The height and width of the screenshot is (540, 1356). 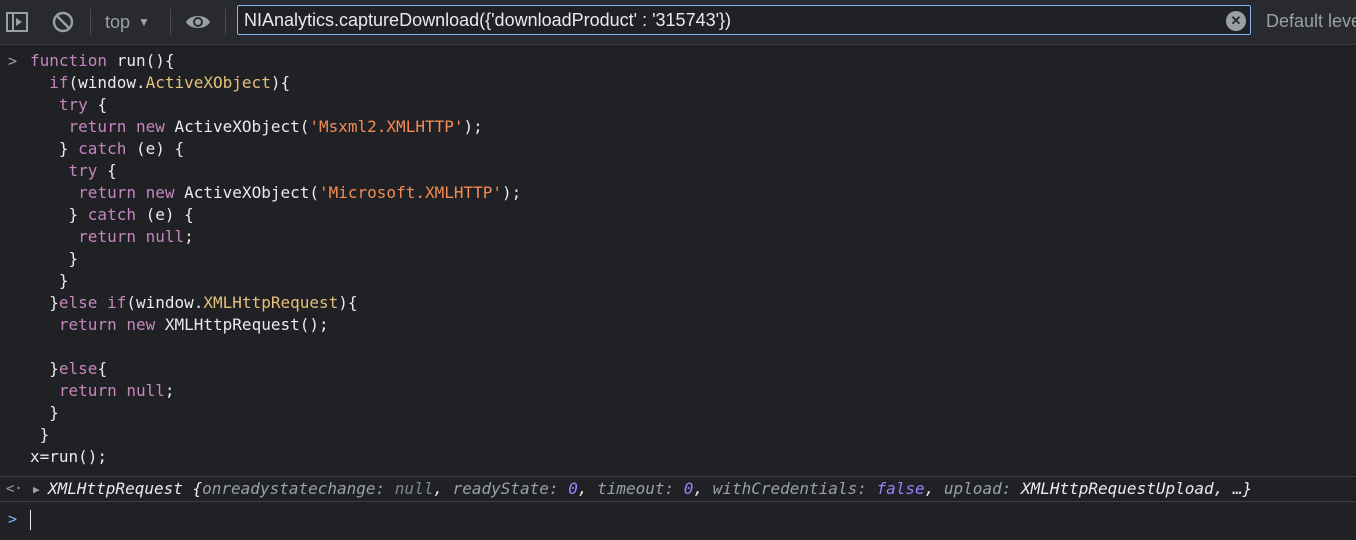 What do you see at coordinates (900, 488) in the screenshot?
I see `result-value: false` at bounding box center [900, 488].